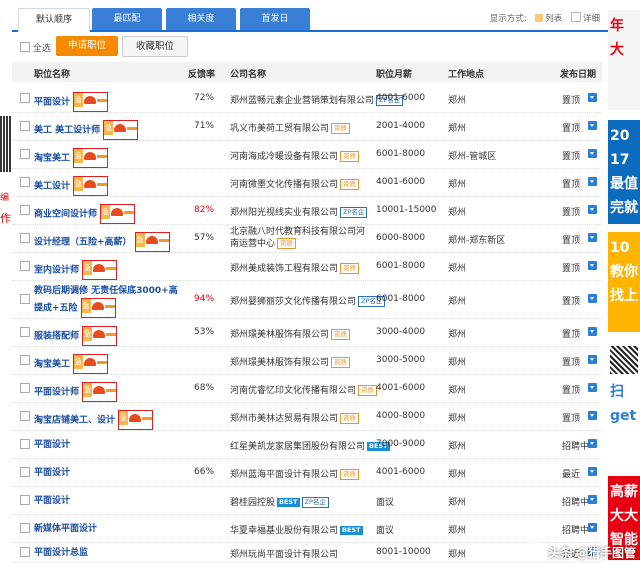  What do you see at coordinates (575, 17) in the screenshot?
I see `detail-view-icon` at bounding box center [575, 17].